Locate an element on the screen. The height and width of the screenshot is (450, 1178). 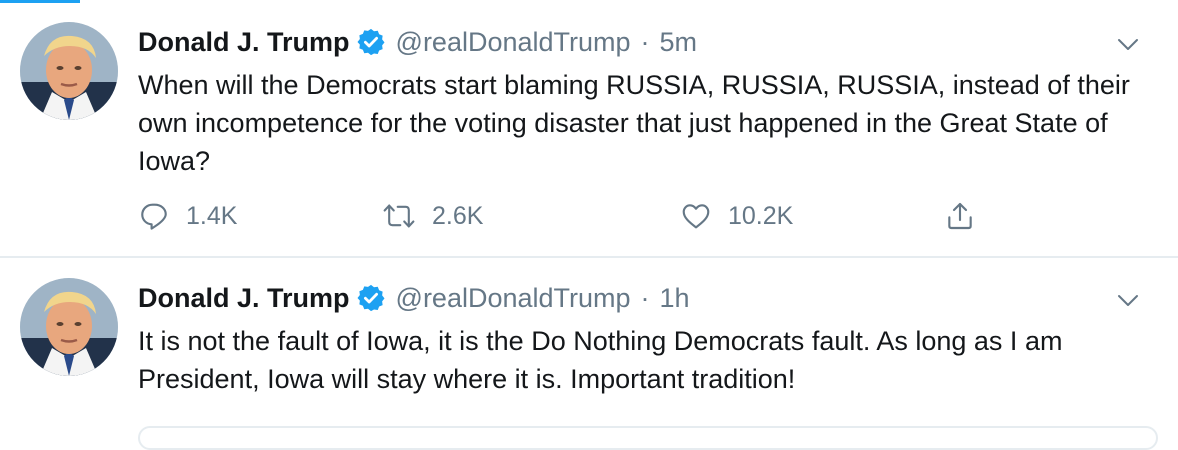
like-count: 10.2K is located at coordinates (761, 215).